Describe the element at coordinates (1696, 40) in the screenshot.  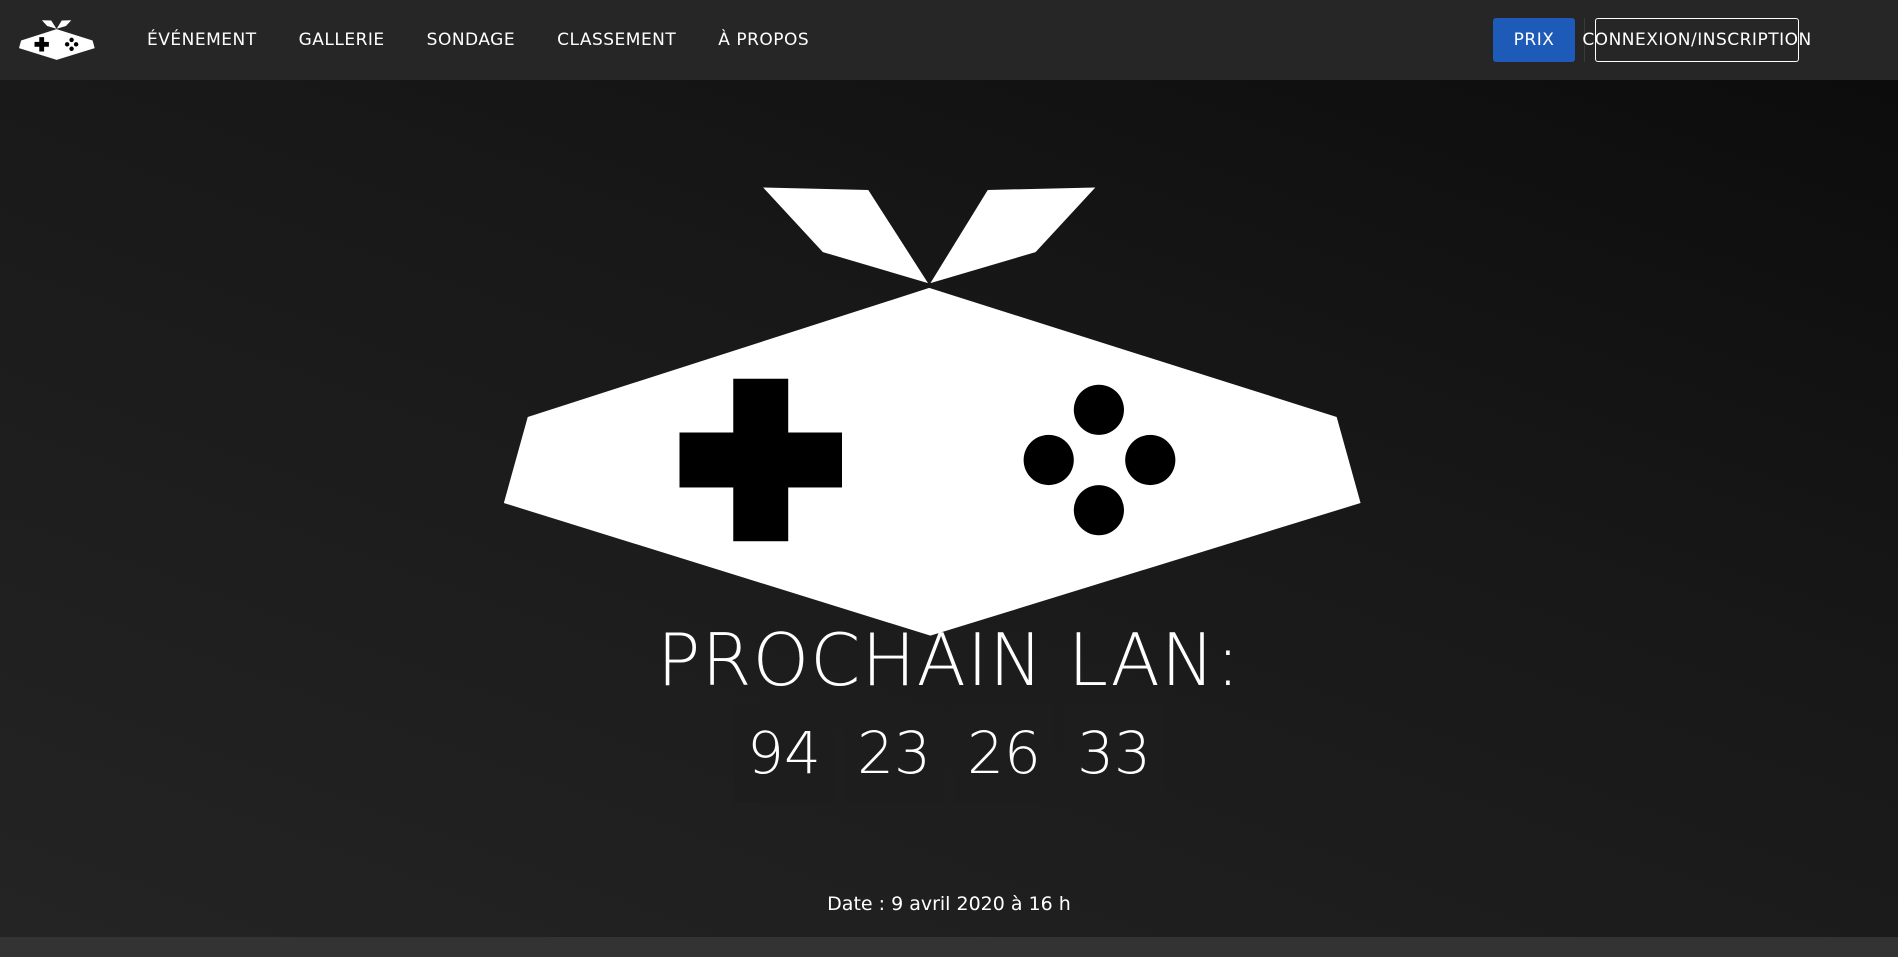
I see `login-signup-button: CONNEXION/INSCRIPTION` at that location.